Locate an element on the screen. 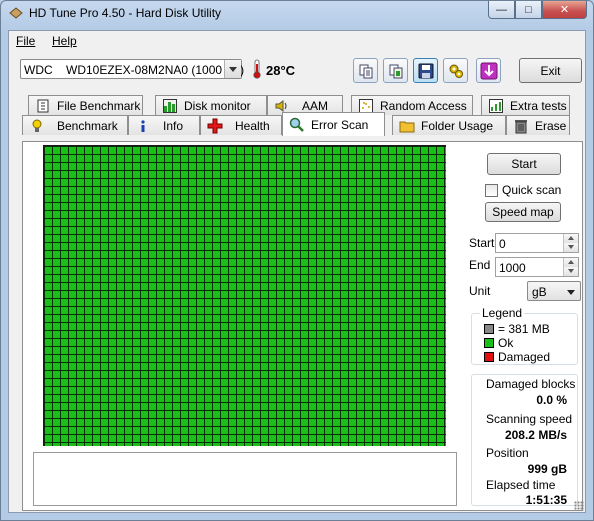  app-disk-icon is located at coordinates (16, 13).